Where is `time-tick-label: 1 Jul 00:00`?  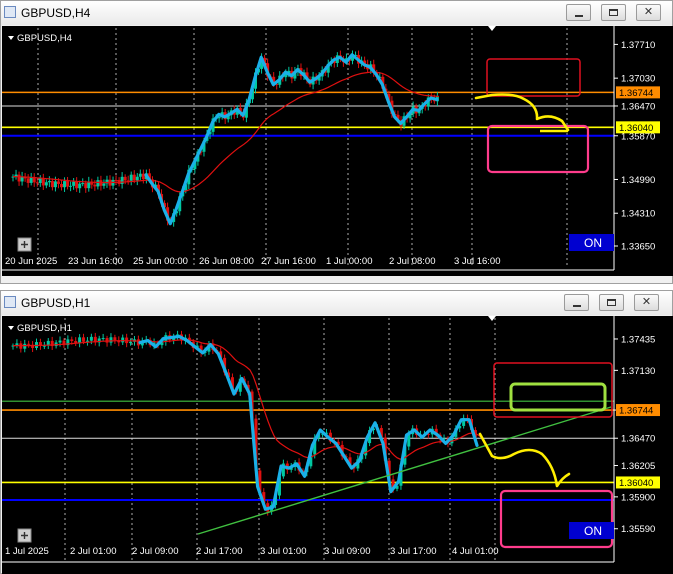 time-tick-label: 1 Jul 00:00 is located at coordinates (349, 261).